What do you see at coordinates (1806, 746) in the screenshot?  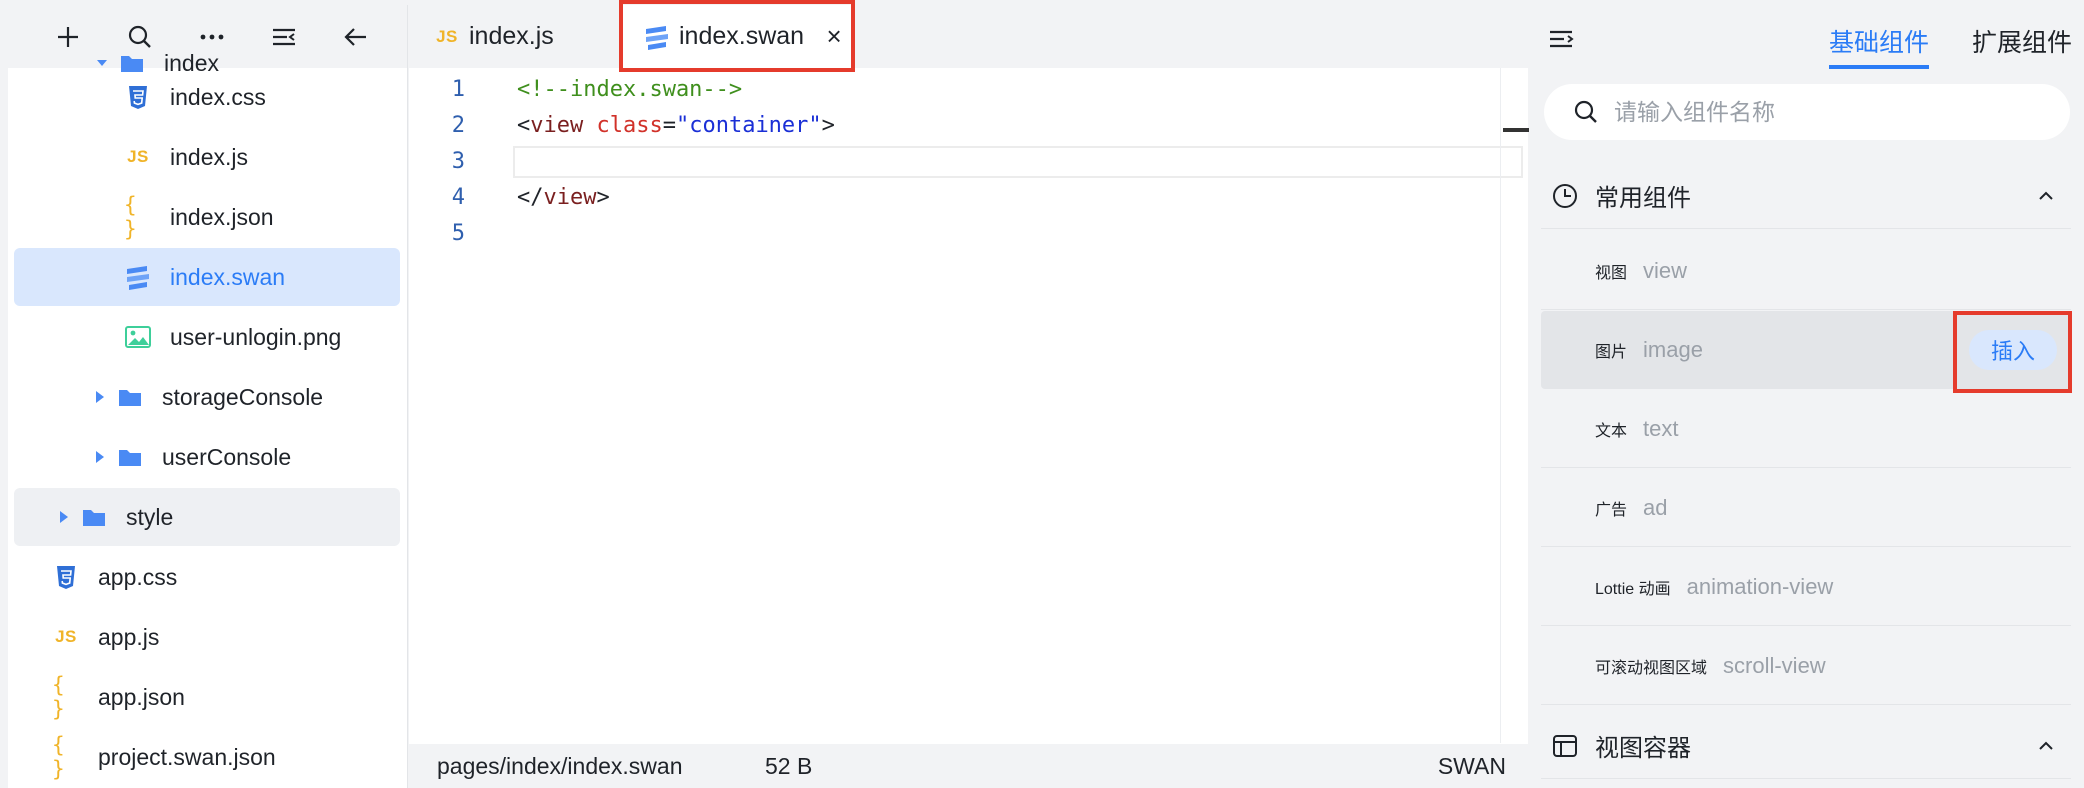 I see `section-view-containers: 视图容器` at bounding box center [1806, 746].